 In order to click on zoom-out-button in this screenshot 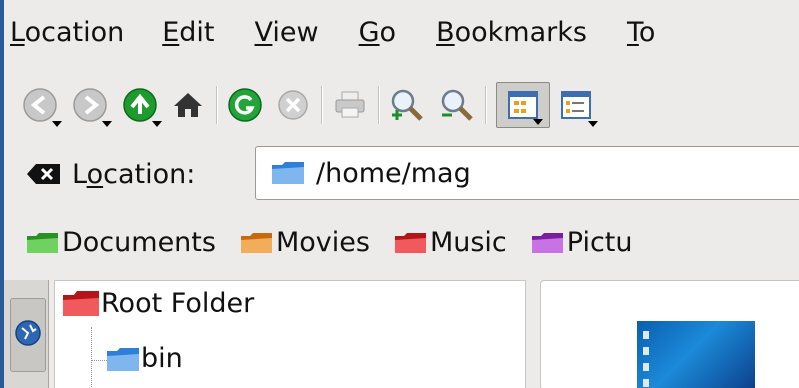, I will do `click(457, 105)`.